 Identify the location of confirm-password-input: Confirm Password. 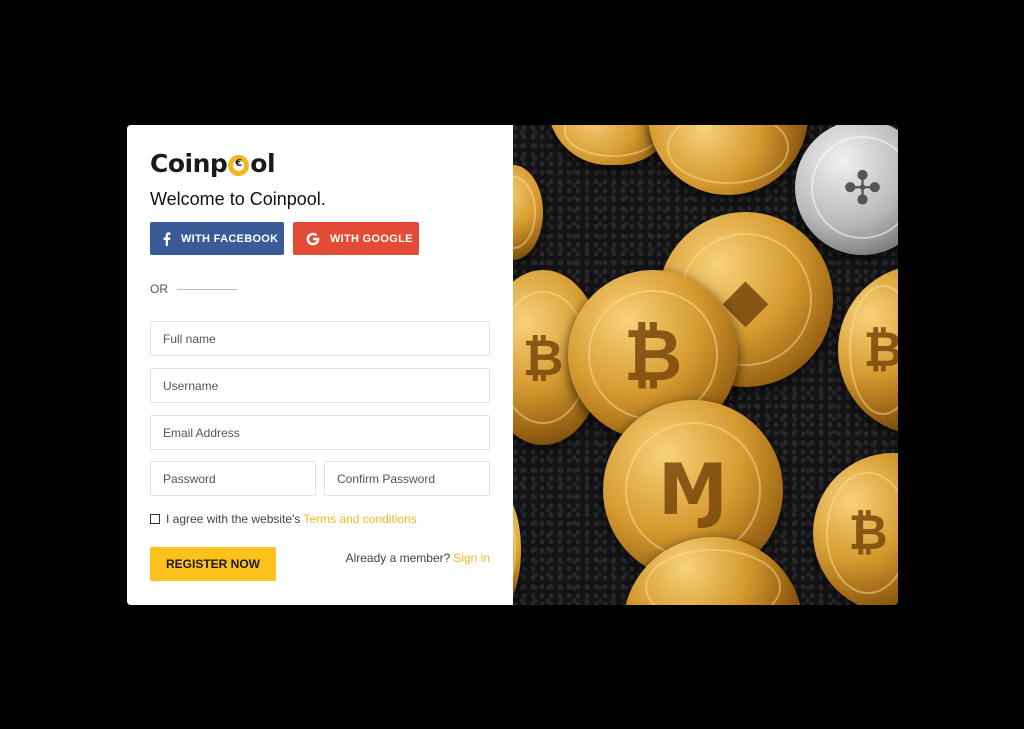
(407, 478).